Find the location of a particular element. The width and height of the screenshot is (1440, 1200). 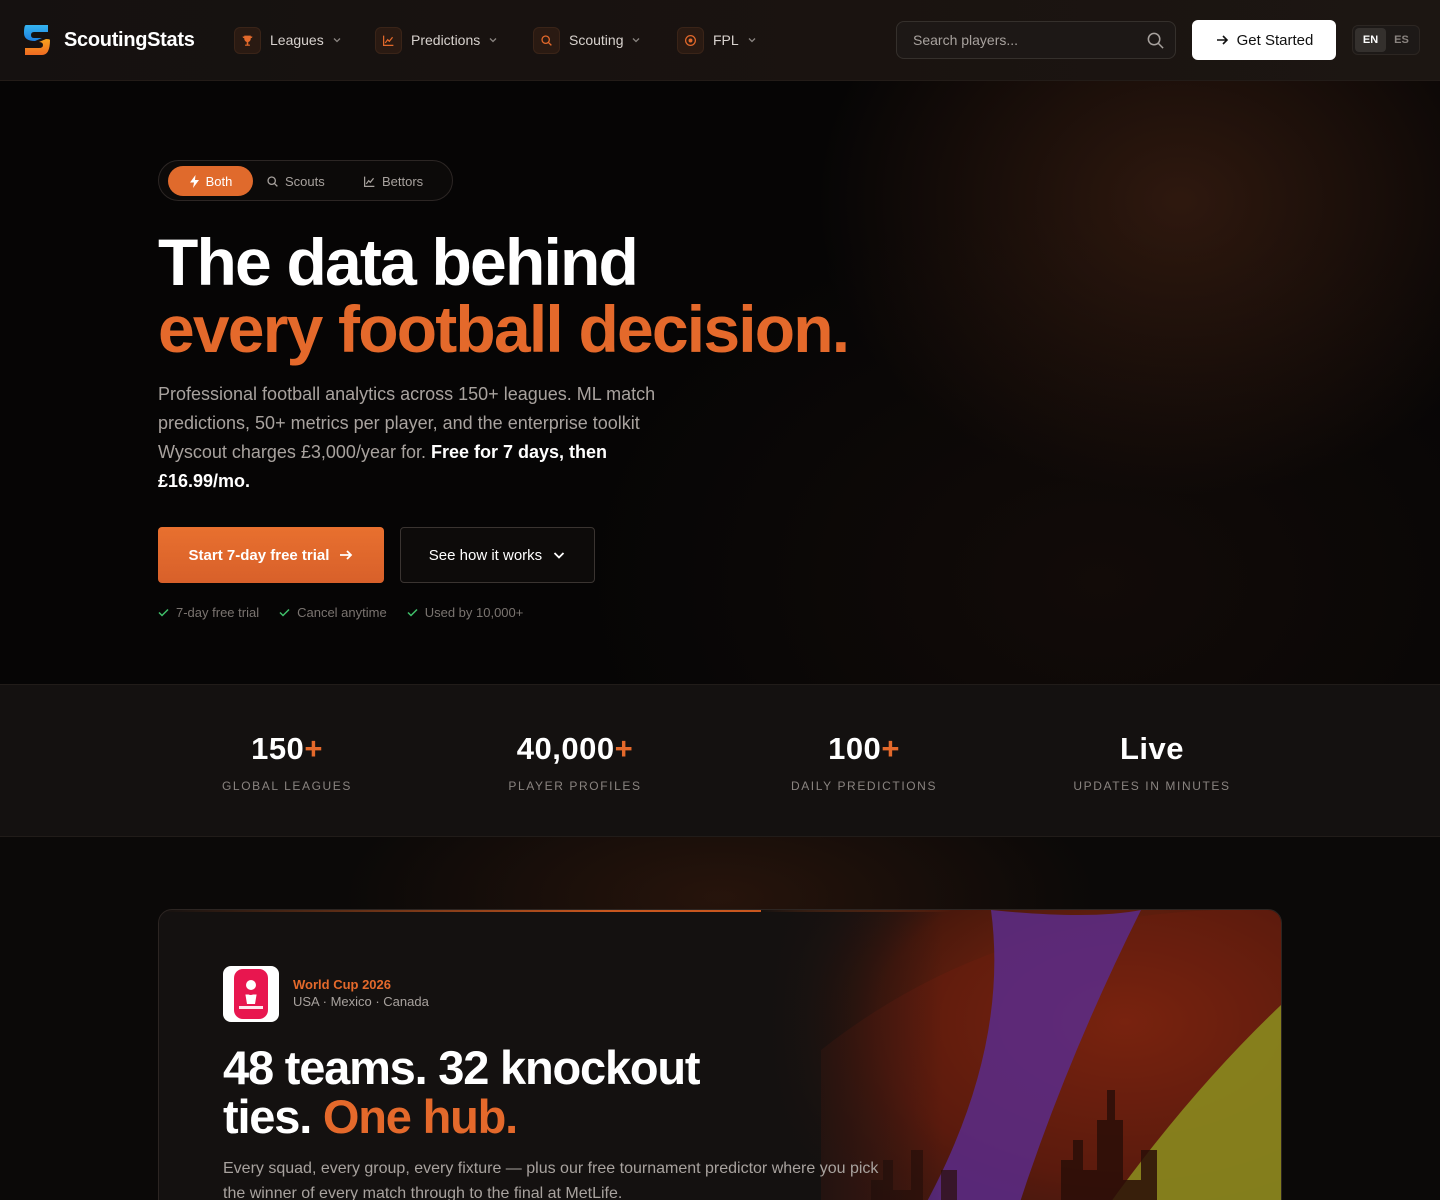

nav-predictions: Predictions is located at coordinates (436, 40).